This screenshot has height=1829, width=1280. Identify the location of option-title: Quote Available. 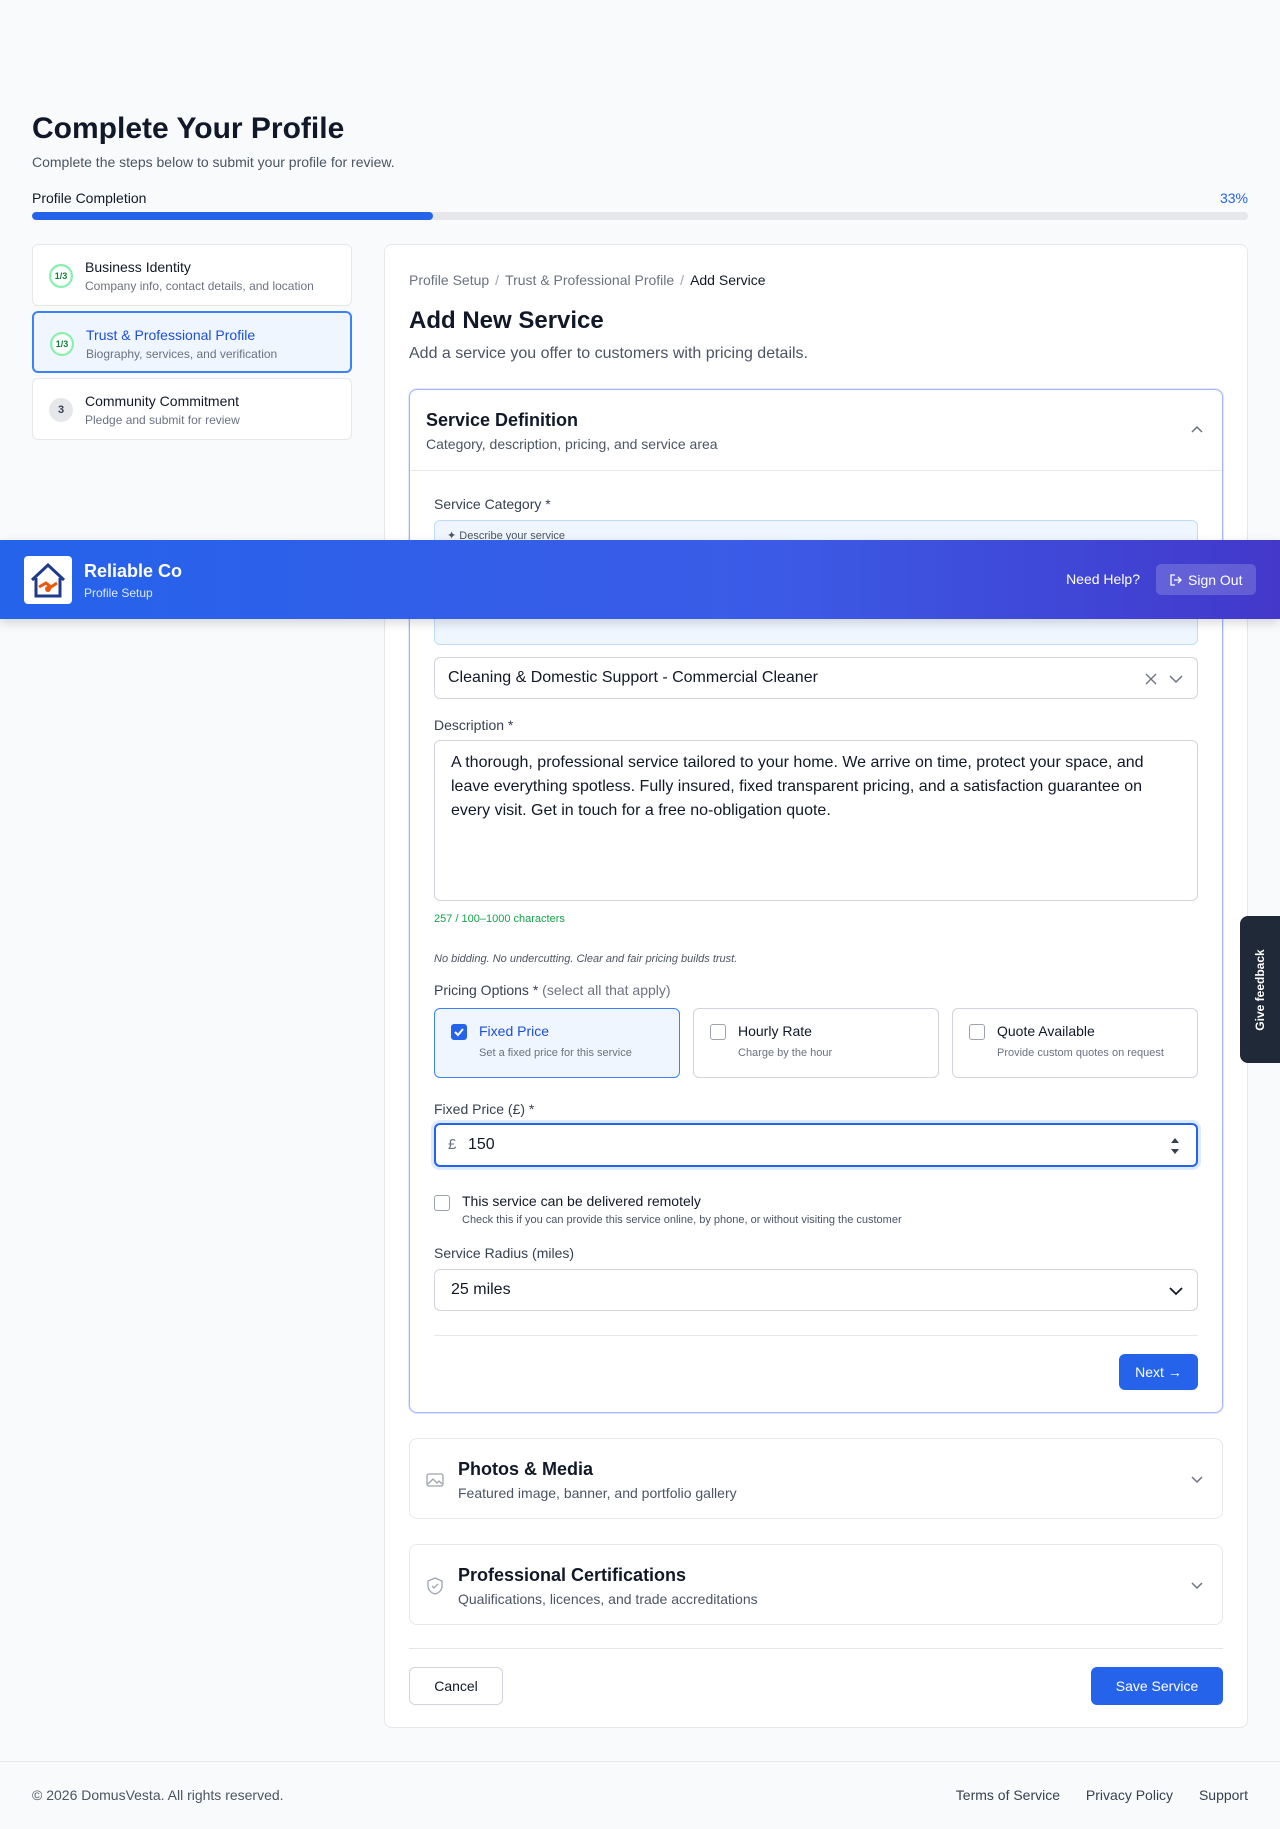
(1046, 1031).